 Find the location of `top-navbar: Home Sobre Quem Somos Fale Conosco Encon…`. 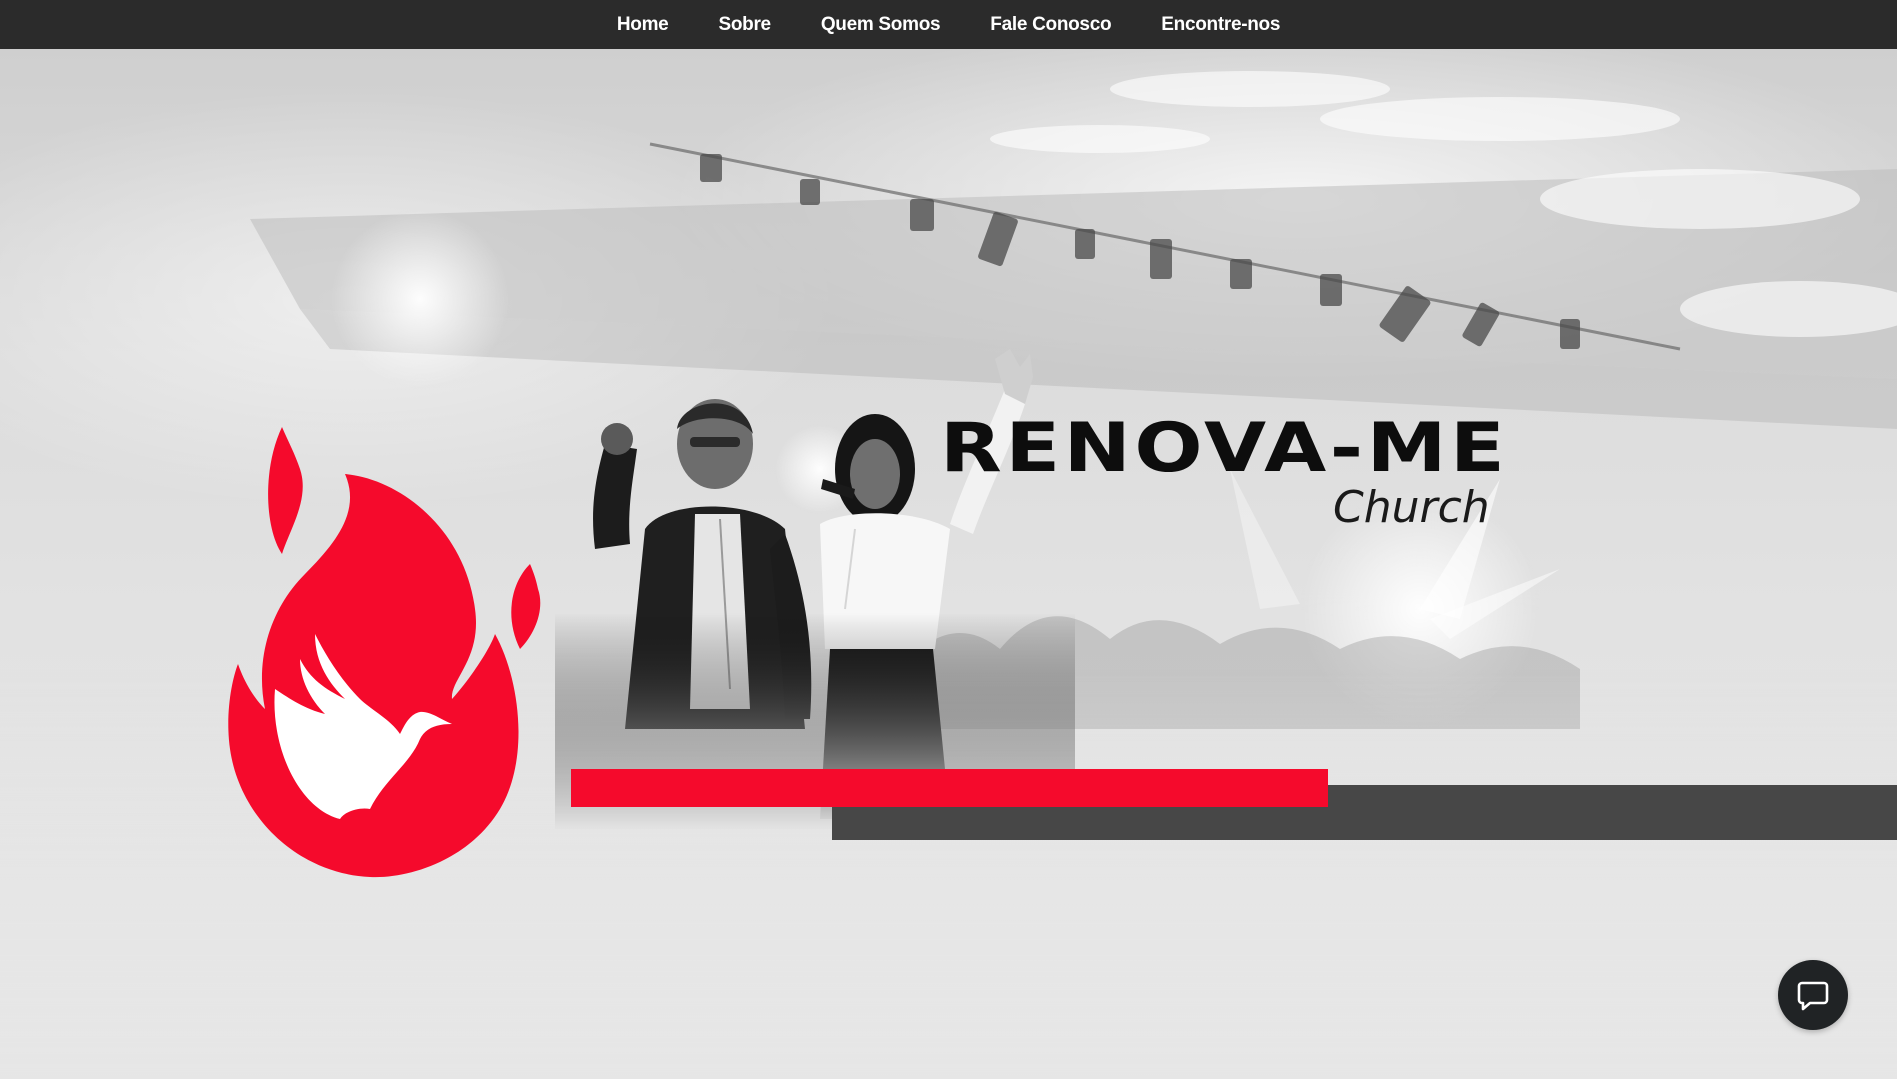

top-navbar: Home Sobre Quem Somos Fale Conosco Encon… is located at coordinates (948, 24).